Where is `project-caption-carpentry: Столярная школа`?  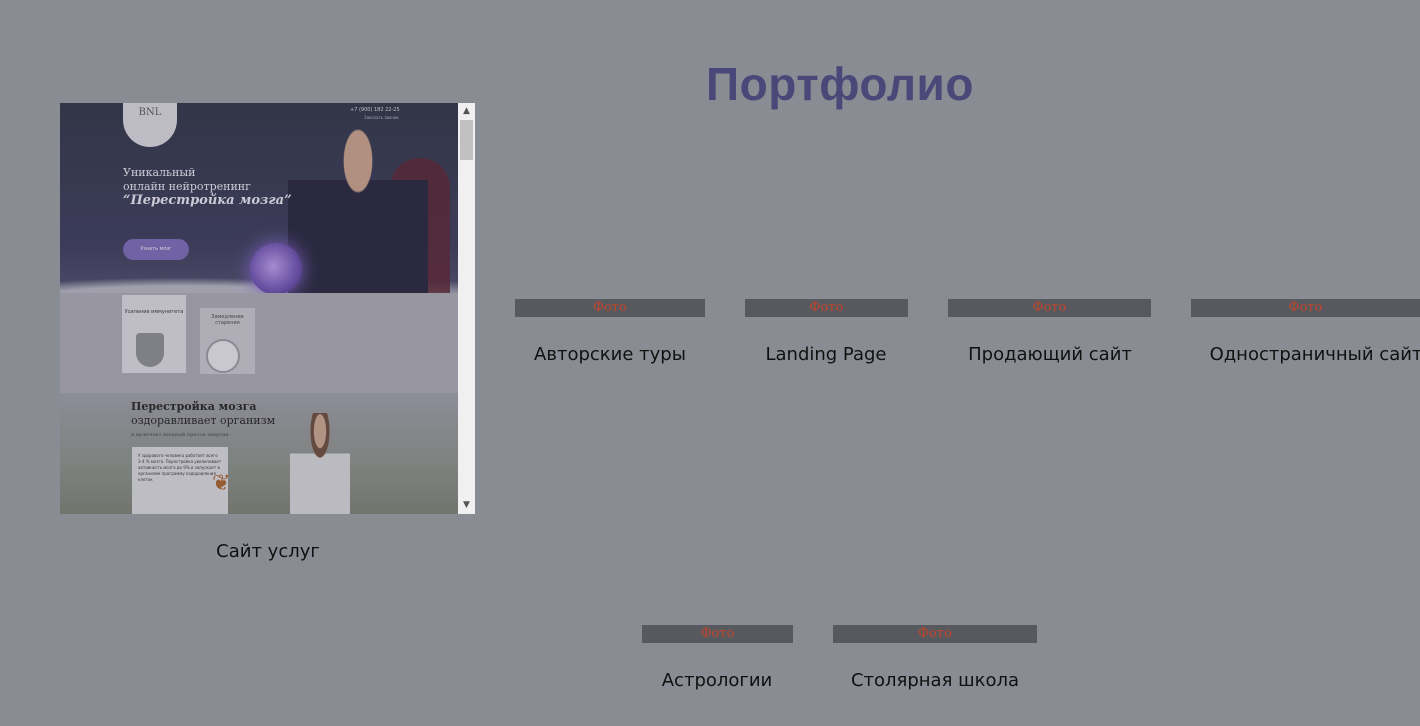
project-caption-carpentry: Столярная школа is located at coordinates (935, 680).